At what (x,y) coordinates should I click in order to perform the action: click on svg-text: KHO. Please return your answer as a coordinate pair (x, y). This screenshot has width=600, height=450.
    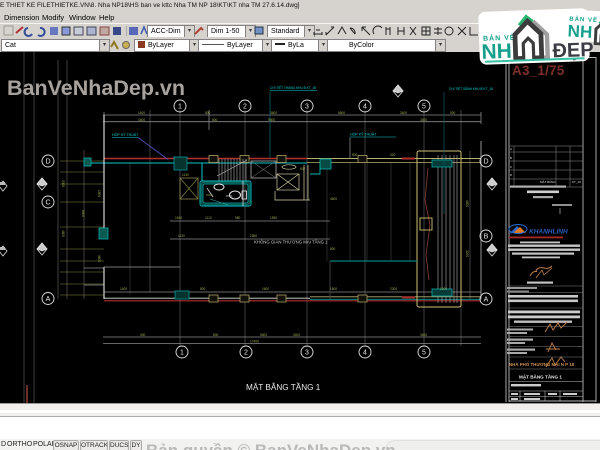
    Looking at the image, I should click on (209, 195).